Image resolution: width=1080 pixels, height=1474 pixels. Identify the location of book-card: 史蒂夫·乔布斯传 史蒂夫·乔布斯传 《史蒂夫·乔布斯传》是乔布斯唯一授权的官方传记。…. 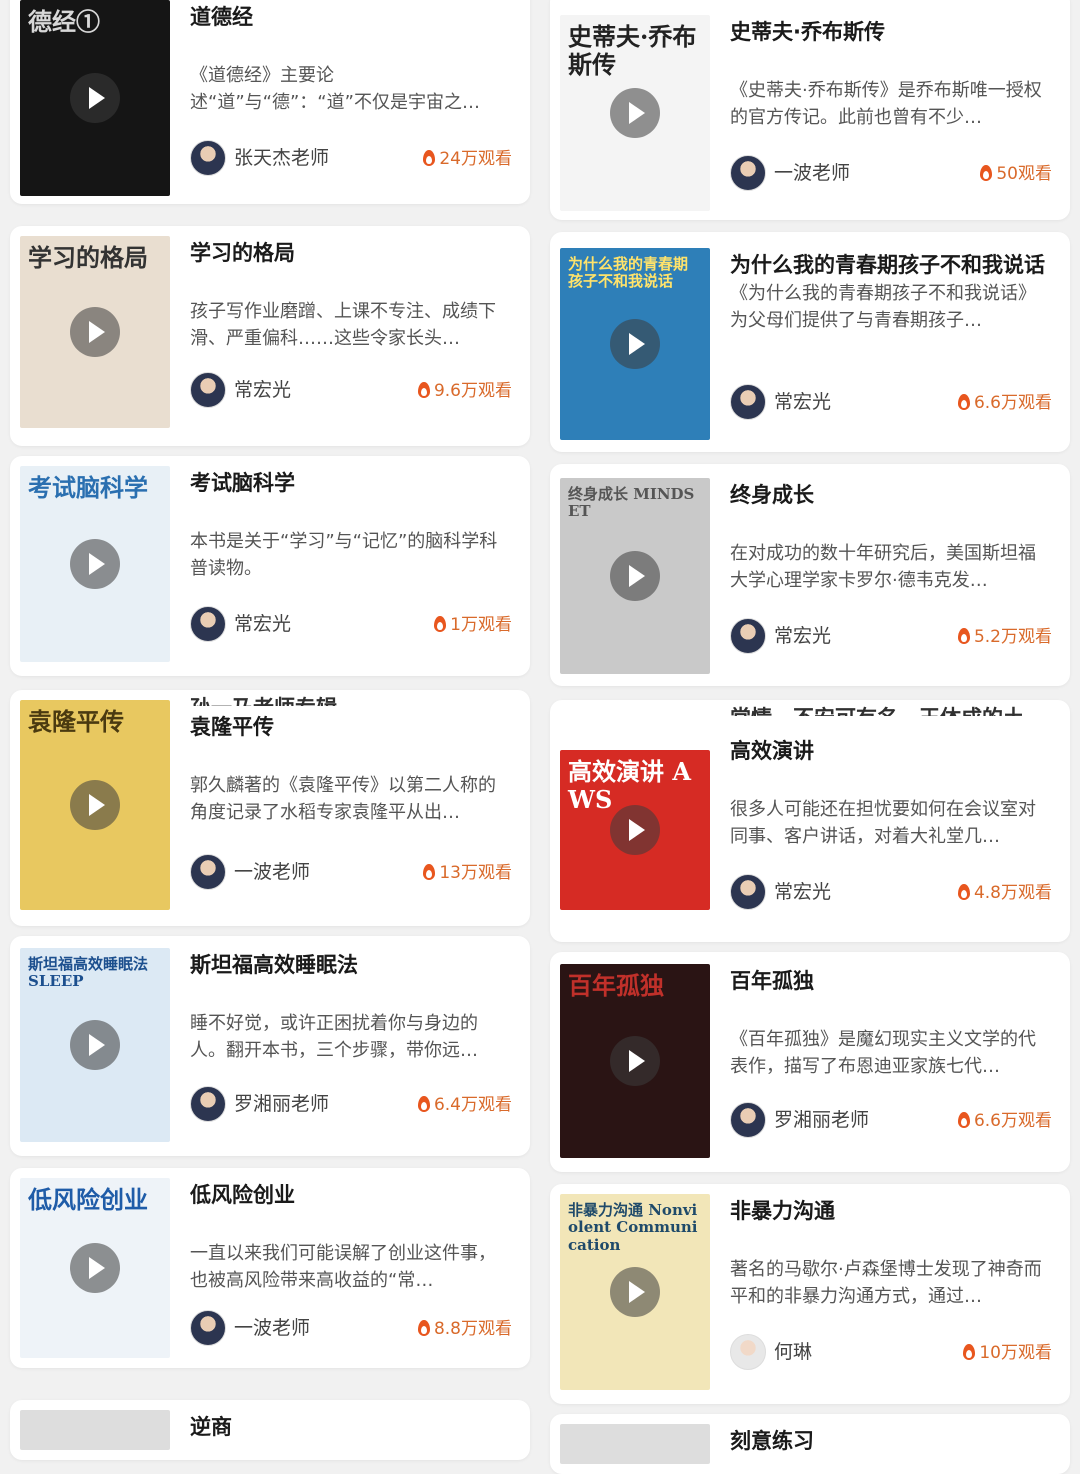
(810, 110).